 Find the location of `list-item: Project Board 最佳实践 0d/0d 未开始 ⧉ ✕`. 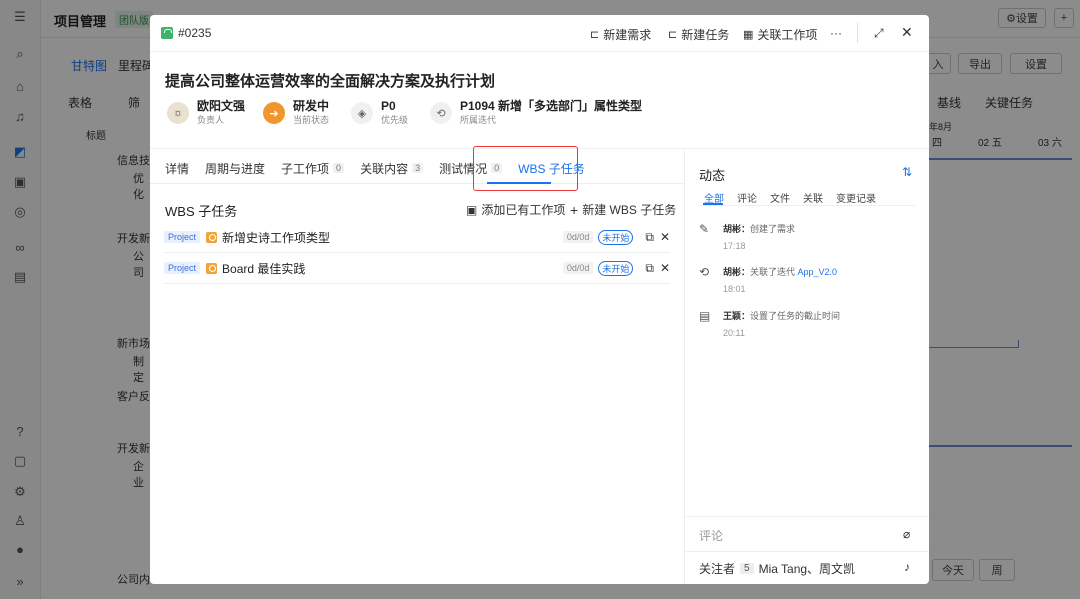

list-item: Project Board 最佳实践 0d/0d 未开始 ⧉ ✕ is located at coordinates (417, 268).